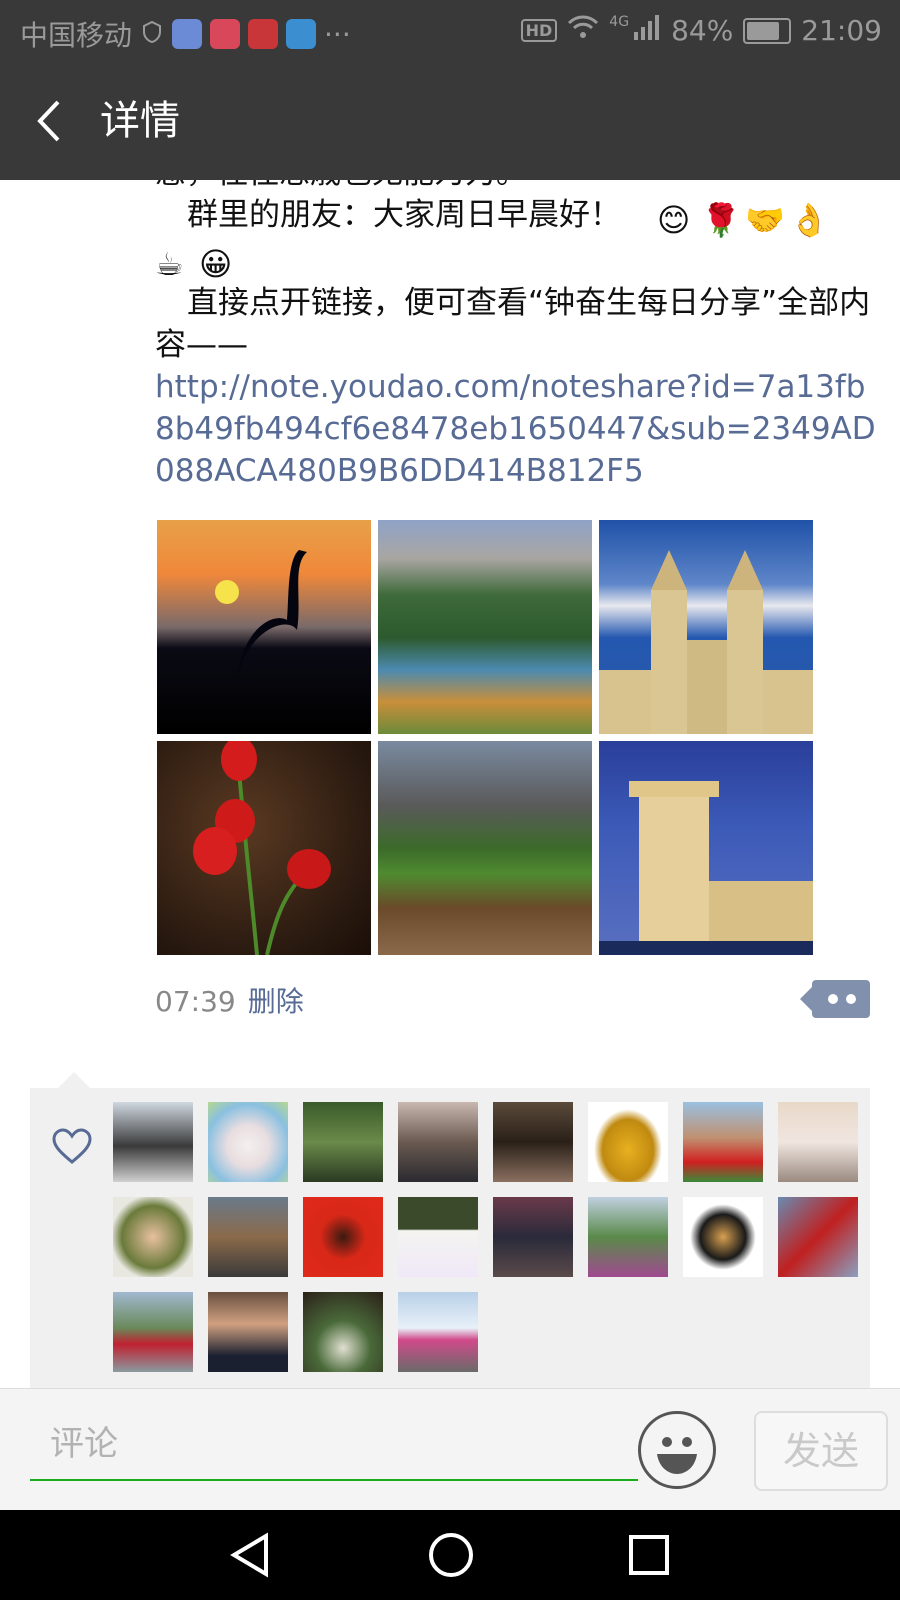  I want to click on heart-icon, so click(72, 1146).